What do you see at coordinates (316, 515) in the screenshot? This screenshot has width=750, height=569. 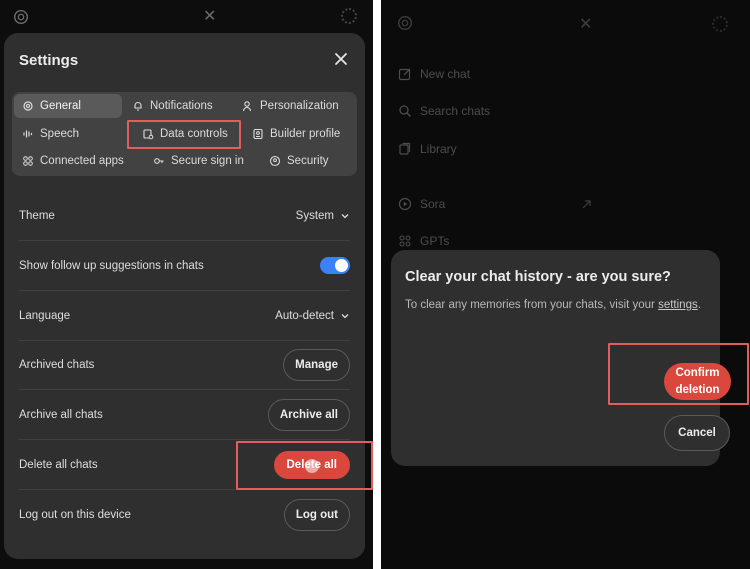 I see `log-out-button: Log out` at bounding box center [316, 515].